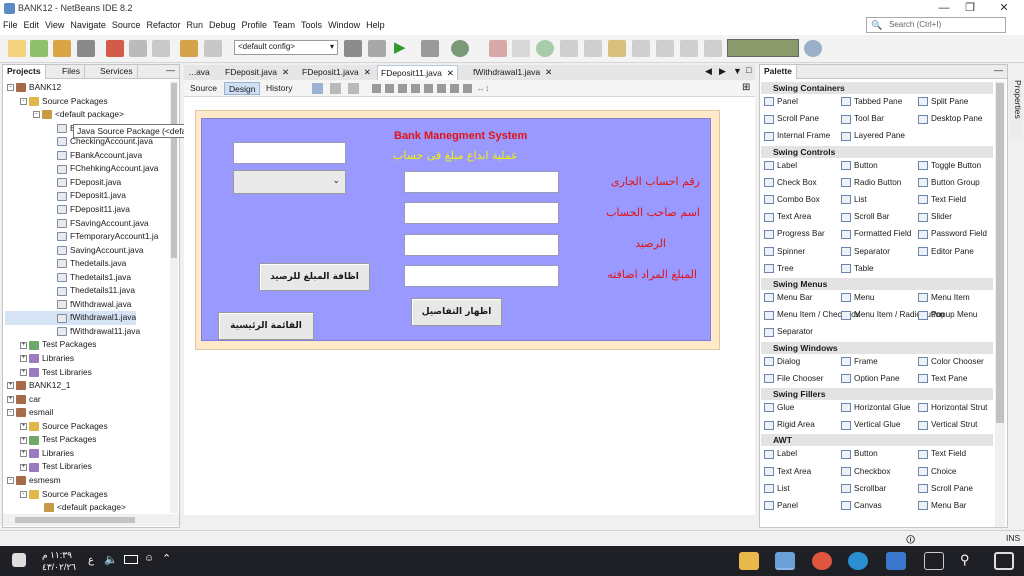 The width and height of the screenshot is (1024, 576). I want to click on redo-icon, so click(213, 48).